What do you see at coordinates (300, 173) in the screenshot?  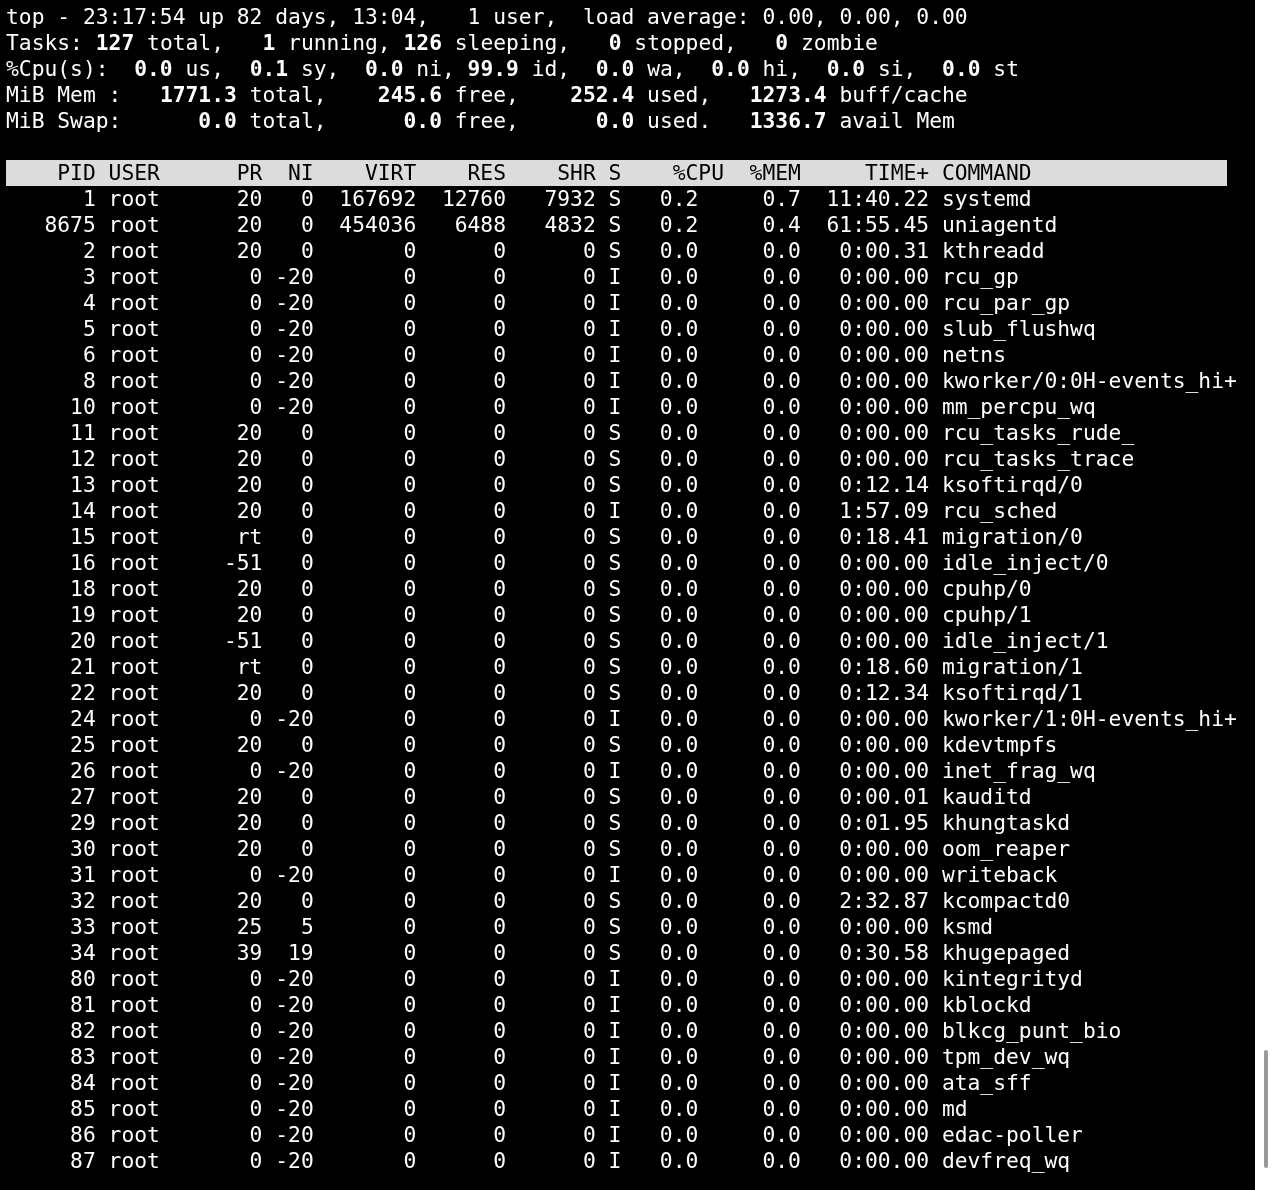 I see `column-header: NI` at bounding box center [300, 173].